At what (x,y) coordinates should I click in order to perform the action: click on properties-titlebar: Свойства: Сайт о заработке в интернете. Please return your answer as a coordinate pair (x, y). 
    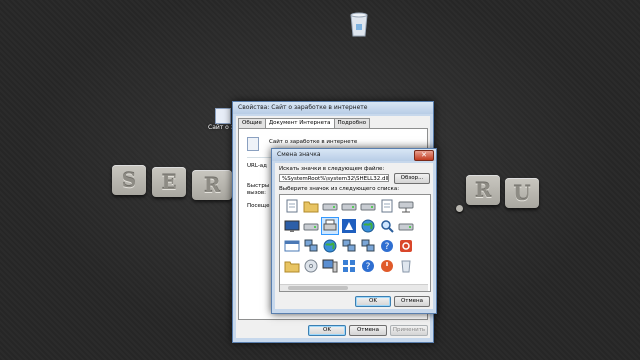
    Looking at the image, I should click on (333, 108).